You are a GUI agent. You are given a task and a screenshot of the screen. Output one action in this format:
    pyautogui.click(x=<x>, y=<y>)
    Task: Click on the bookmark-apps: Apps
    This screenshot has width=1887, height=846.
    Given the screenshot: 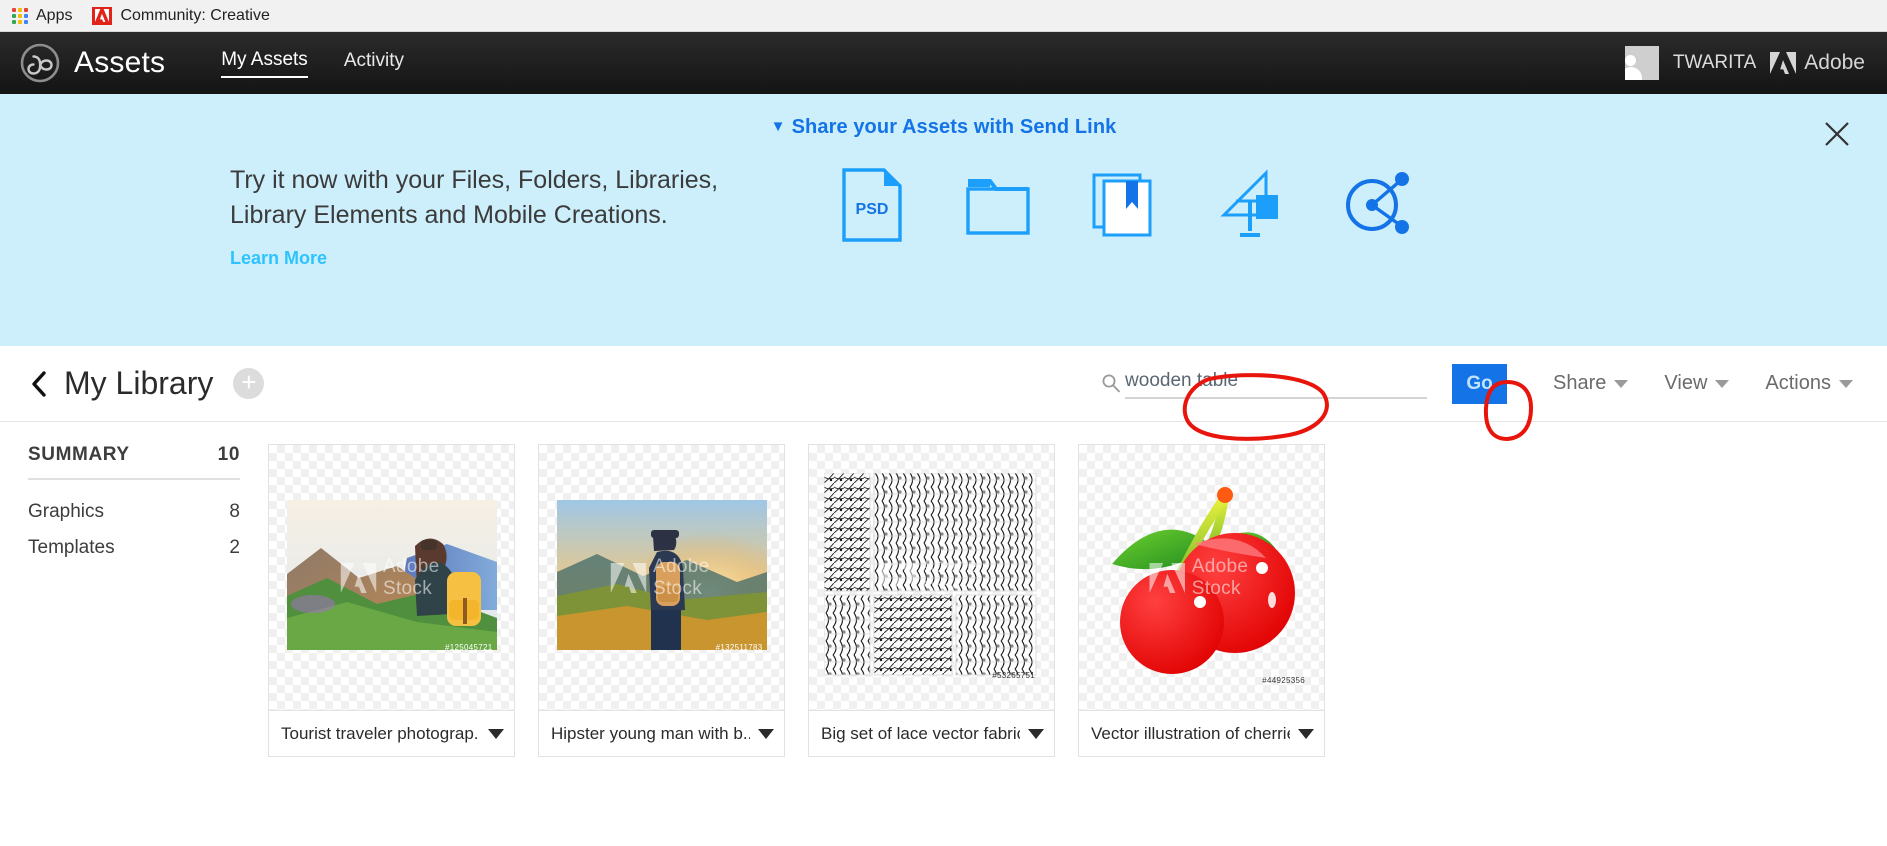 What is the action you would take?
    pyautogui.click(x=42, y=16)
    